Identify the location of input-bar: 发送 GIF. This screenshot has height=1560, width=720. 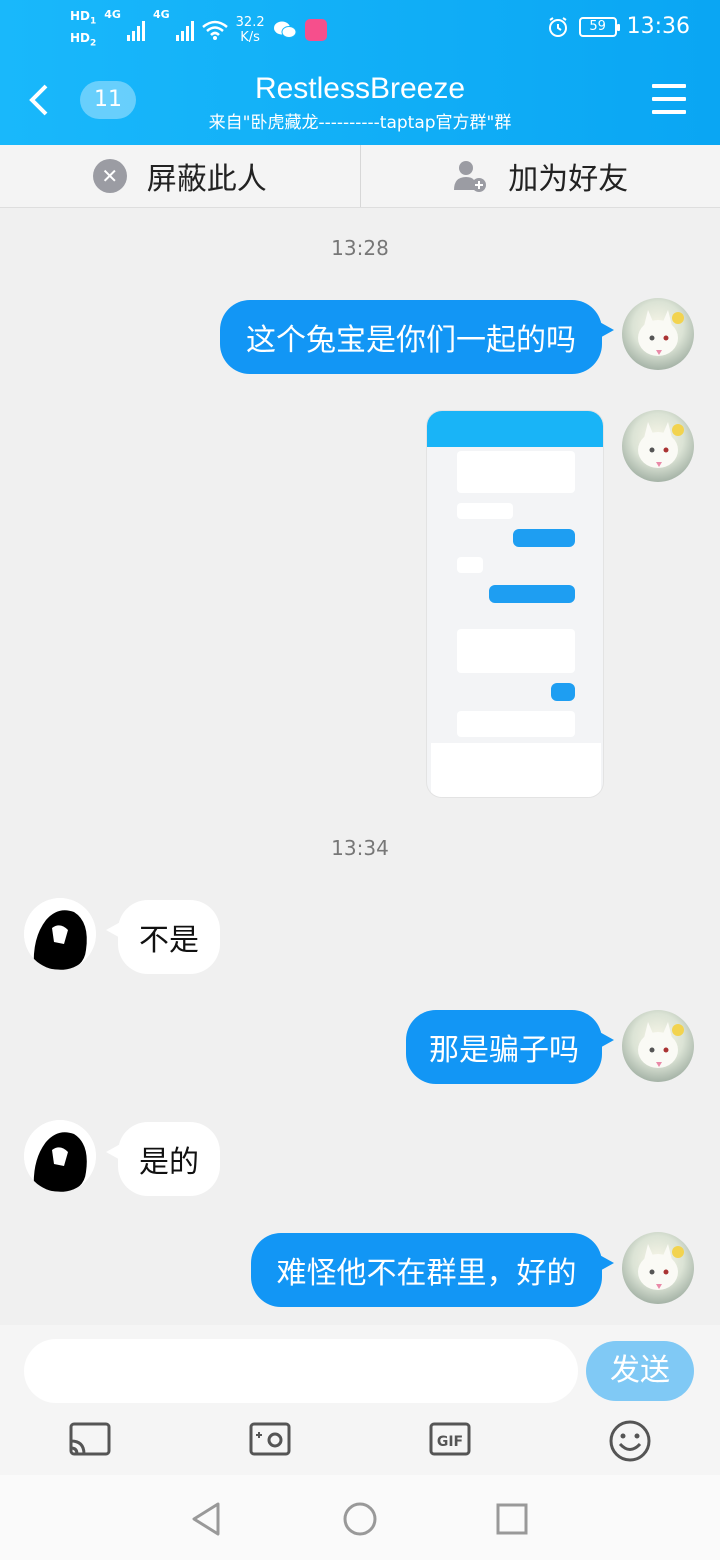
(360, 1400).